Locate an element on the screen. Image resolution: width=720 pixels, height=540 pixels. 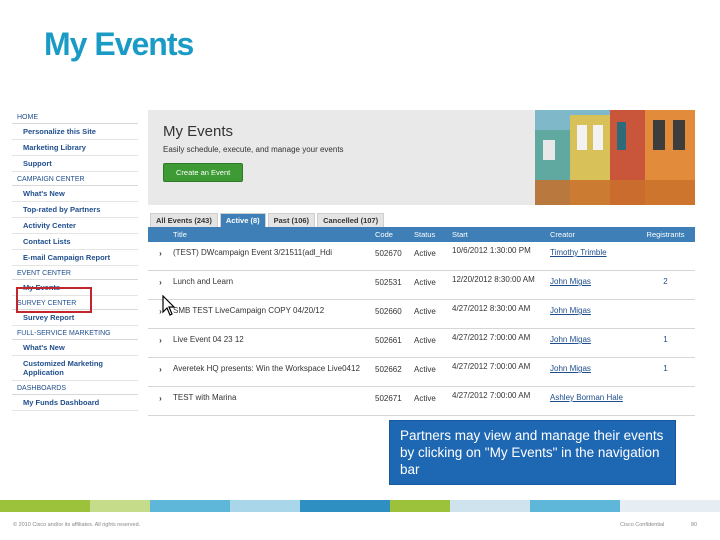
sidebar-item: Support is located at coordinates (75, 164).